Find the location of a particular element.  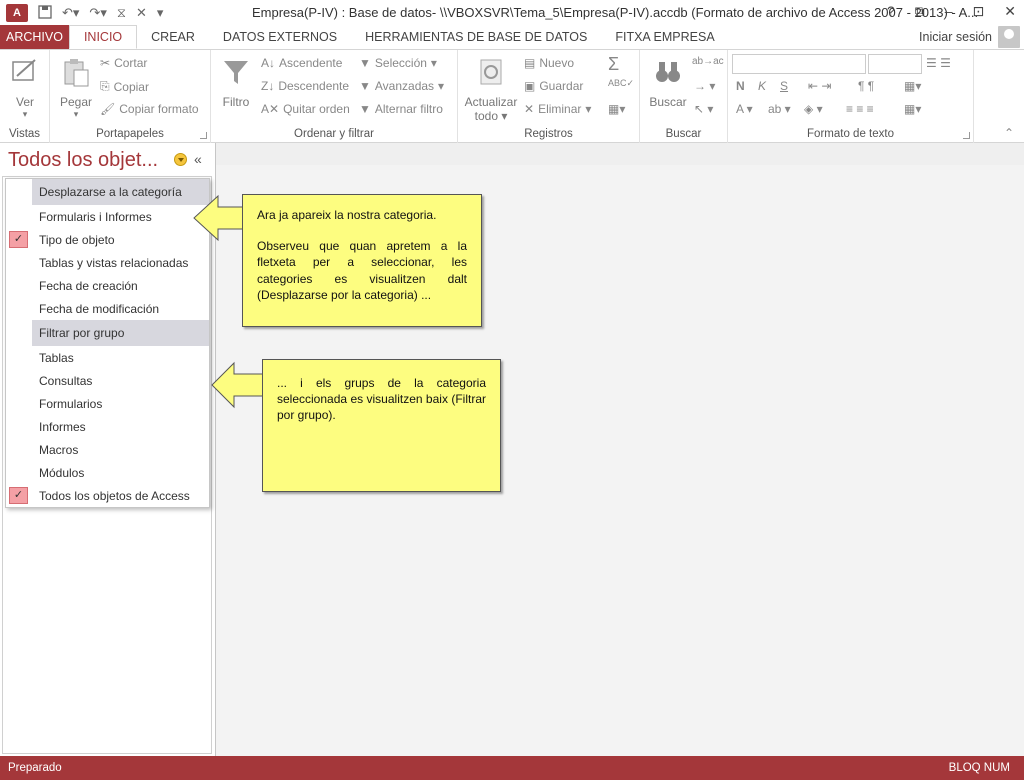

menu-item-todos-objetos: ✓ Todos los objetos de Access is located at coordinates (107, 495).